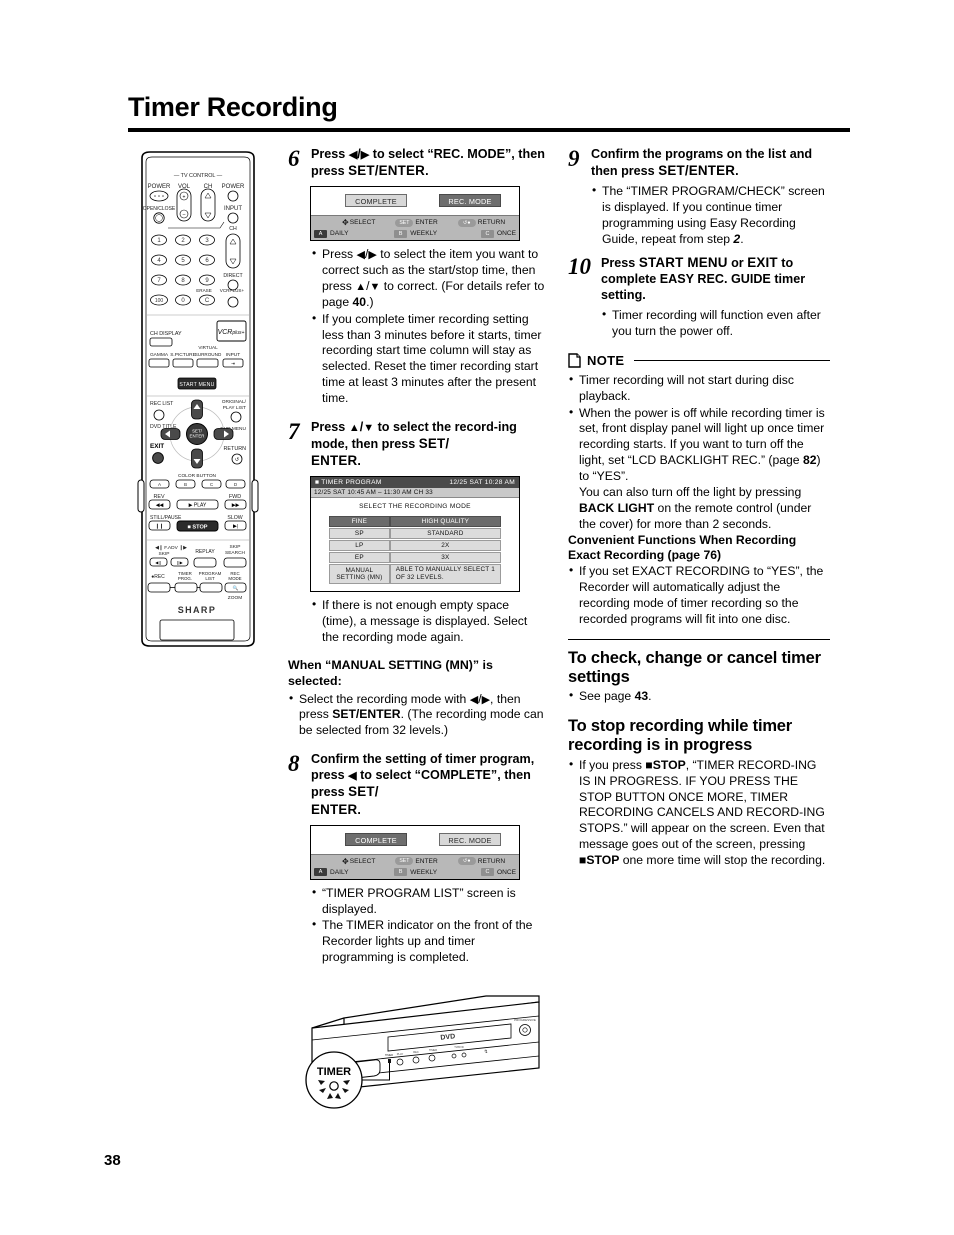 Image resolution: width=954 pixels, height=1235 pixels. What do you see at coordinates (699, 360) in the screenshot?
I see `note-heading: NOTE` at bounding box center [699, 360].